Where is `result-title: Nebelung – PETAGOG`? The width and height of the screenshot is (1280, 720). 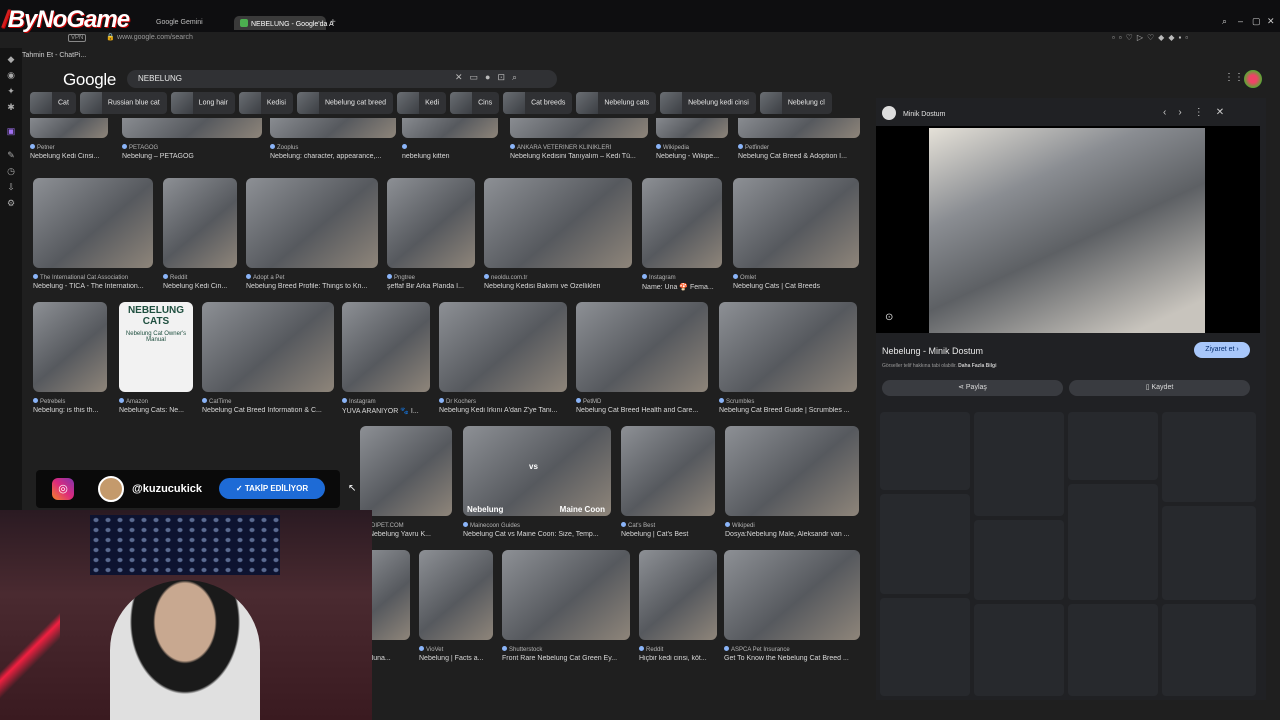
result-title: Nebelung – PETAGOG is located at coordinates (192, 156).